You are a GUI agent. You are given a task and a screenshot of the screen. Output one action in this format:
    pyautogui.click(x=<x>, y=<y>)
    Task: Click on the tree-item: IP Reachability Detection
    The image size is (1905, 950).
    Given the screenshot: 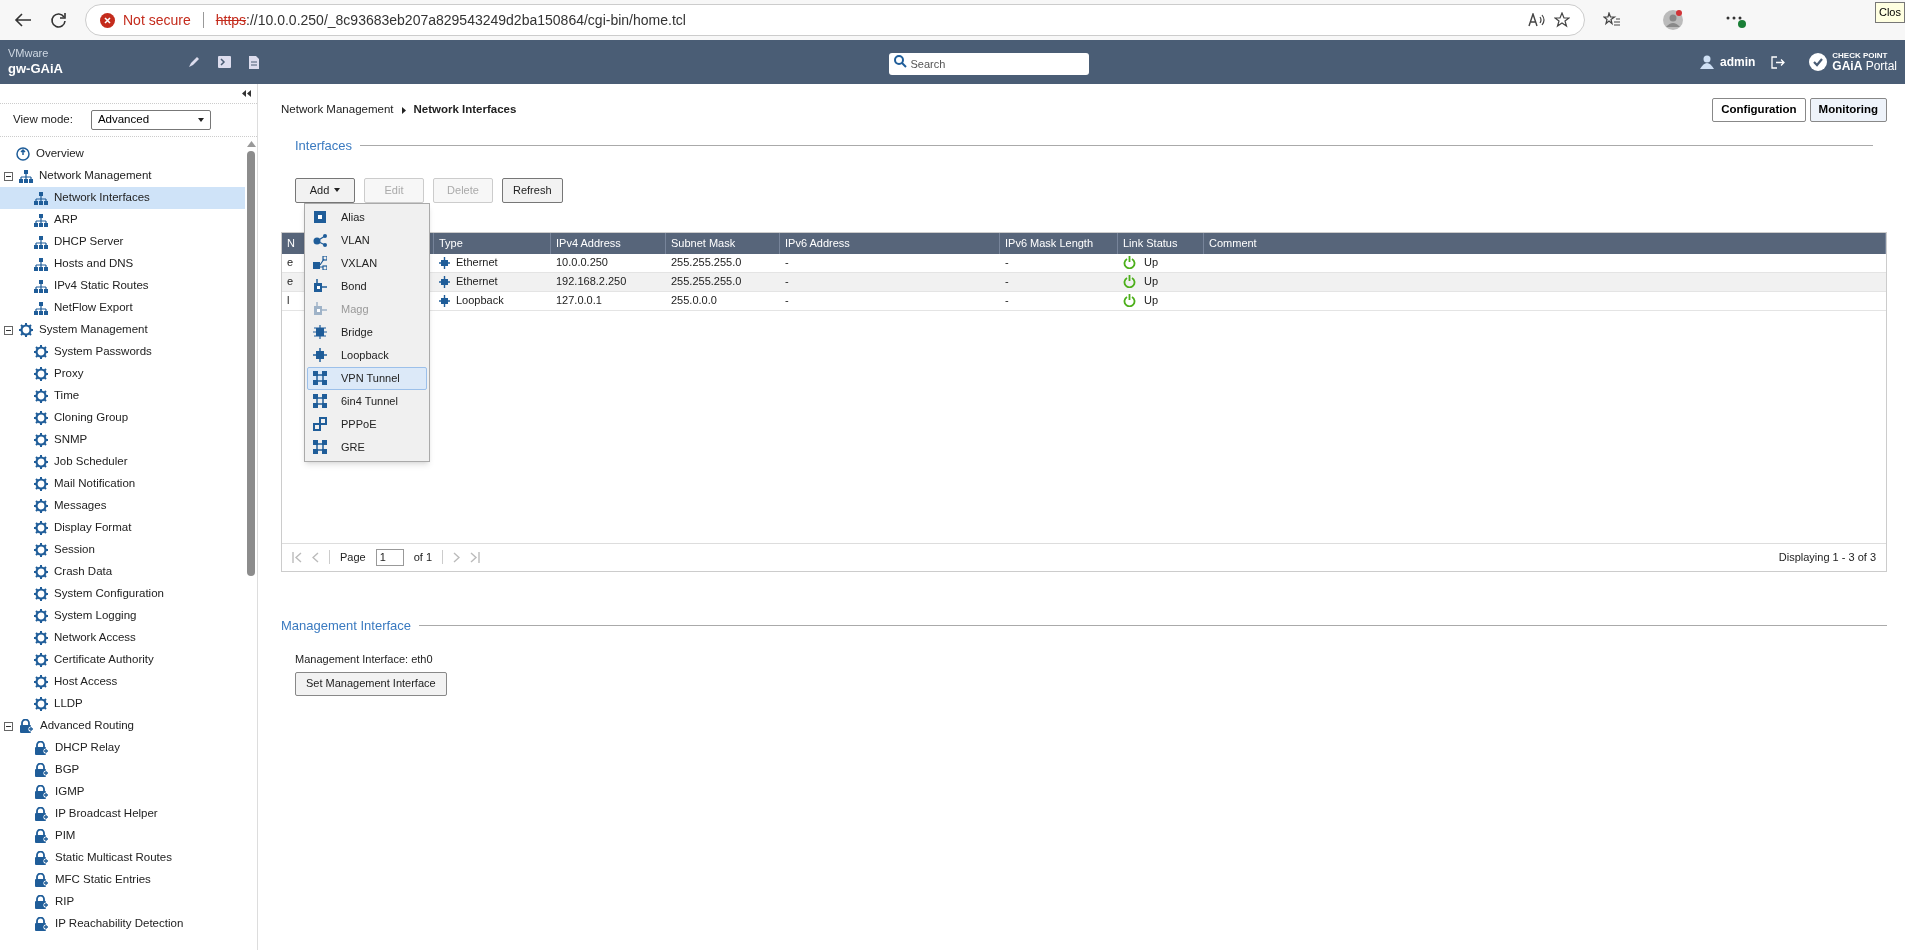 What is the action you would take?
    pyautogui.click(x=122, y=924)
    